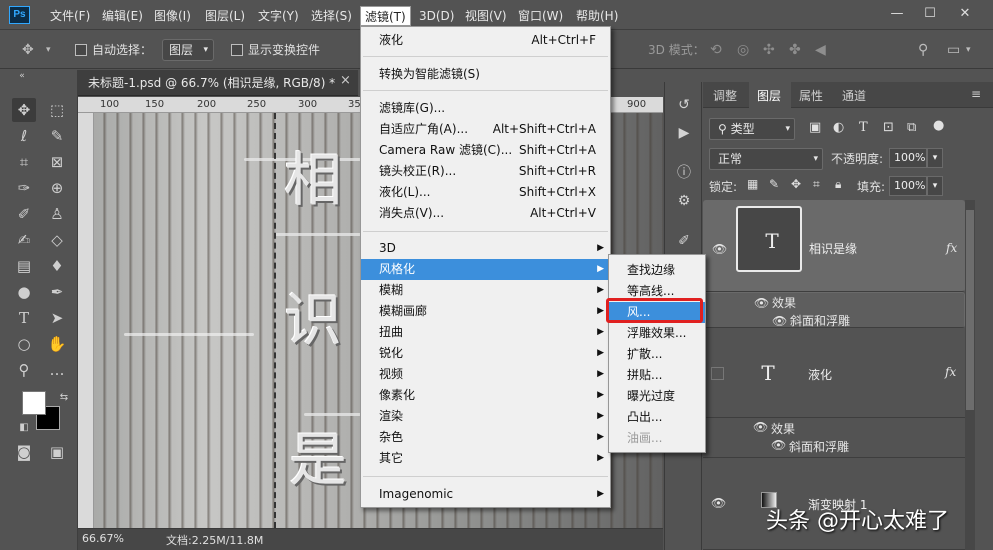 This screenshot has height=550, width=993. Describe the element at coordinates (838, 184) in the screenshot. I see `lock-all-icon: 🔒︎` at that location.